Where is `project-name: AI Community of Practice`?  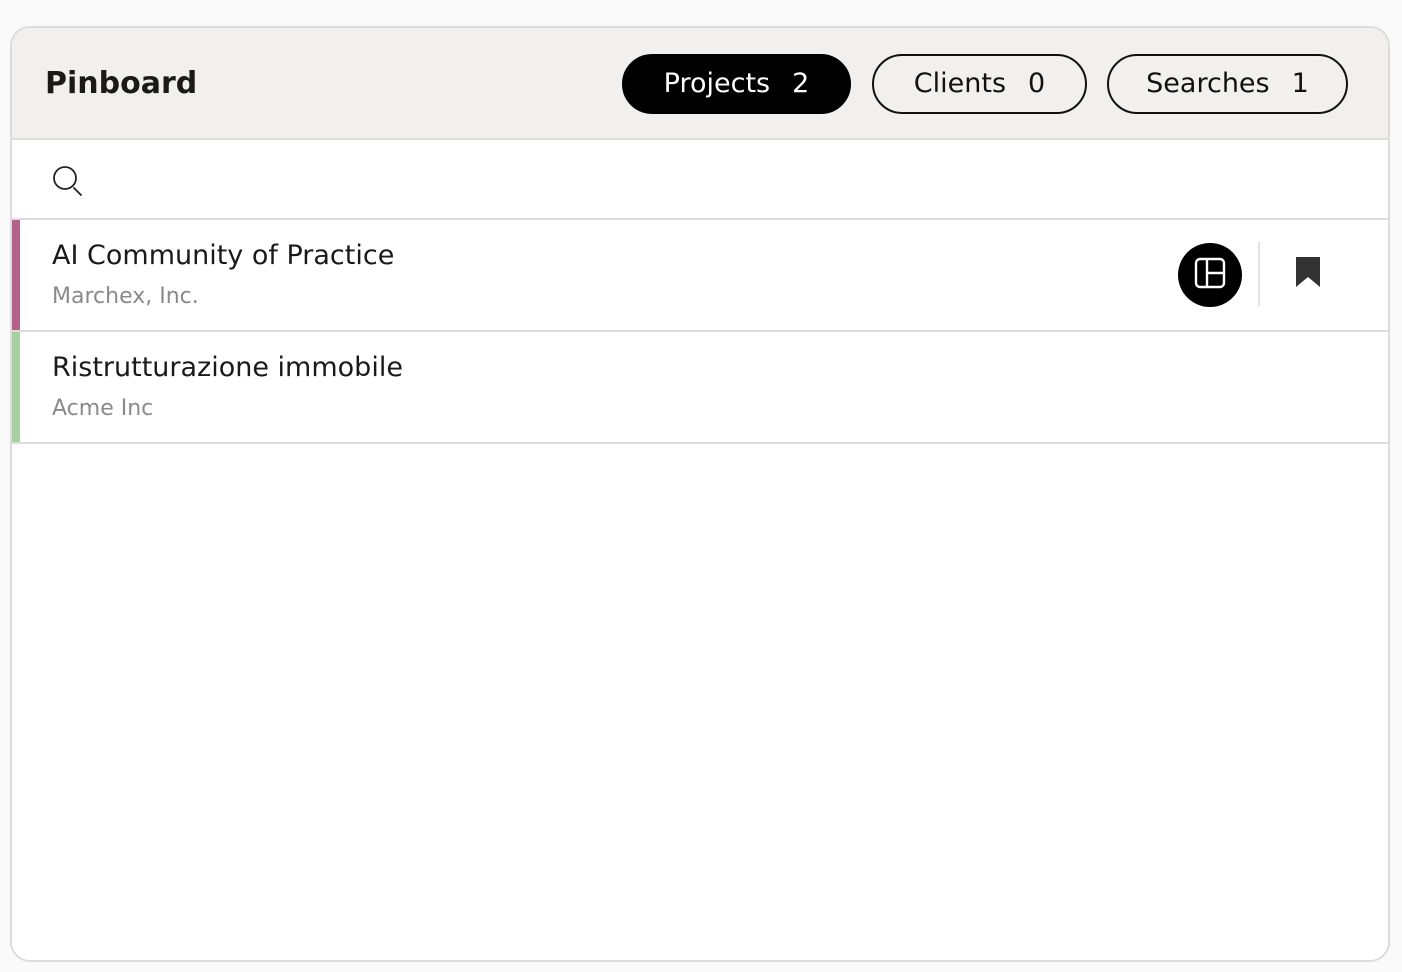
project-name: AI Community of Practice is located at coordinates (223, 255).